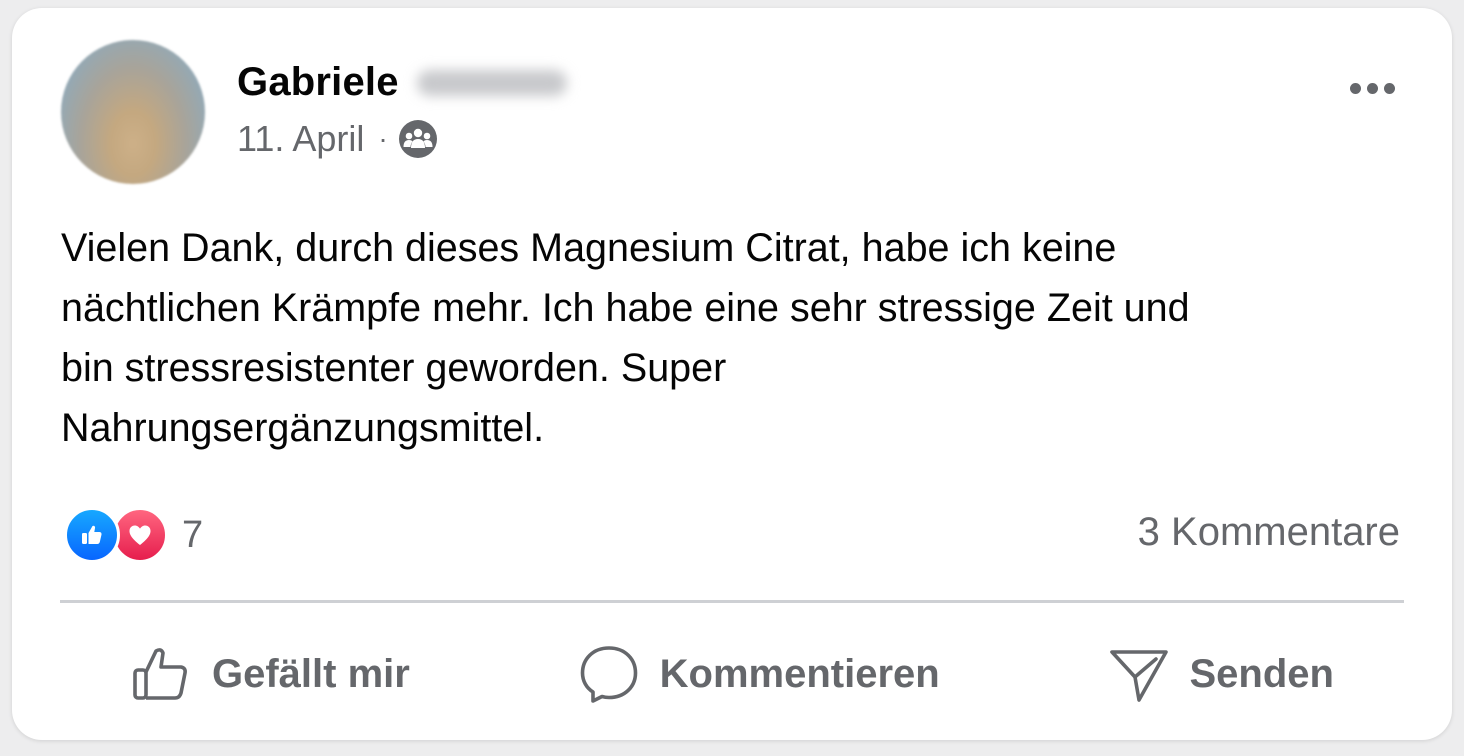  I want to click on comment-icon, so click(609, 674).